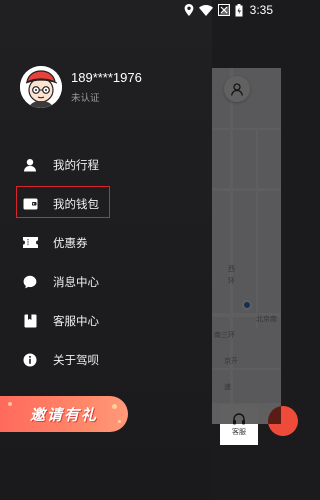  What do you see at coordinates (261, 10) in the screenshot?
I see `status-time: 3:35` at bounding box center [261, 10].